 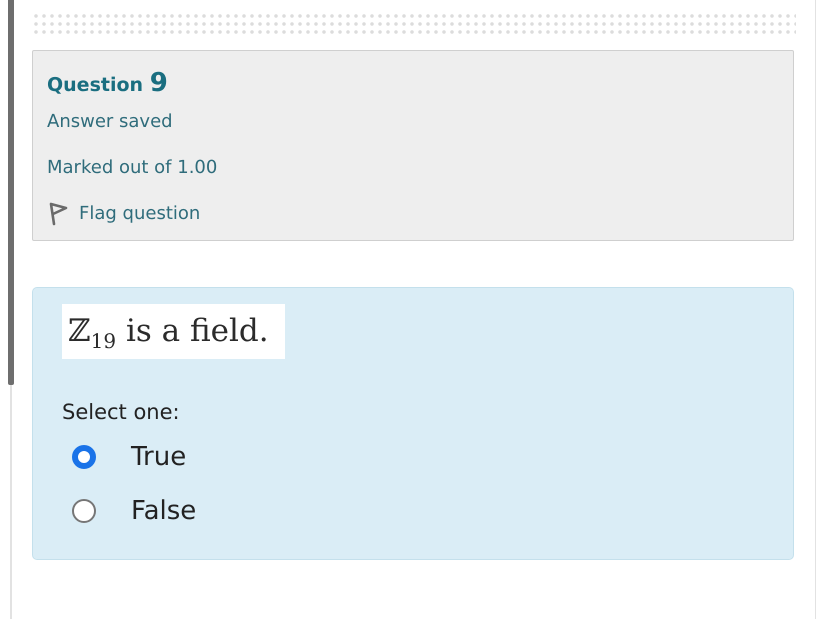 I want to click on option-label: False, so click(x=163, y=511).